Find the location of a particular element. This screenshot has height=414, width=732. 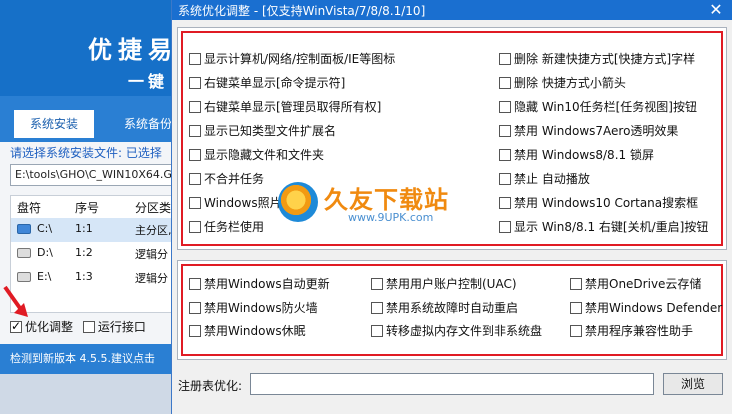

option-label: 禁止 自动播放 is located at coordinates (552, 179).